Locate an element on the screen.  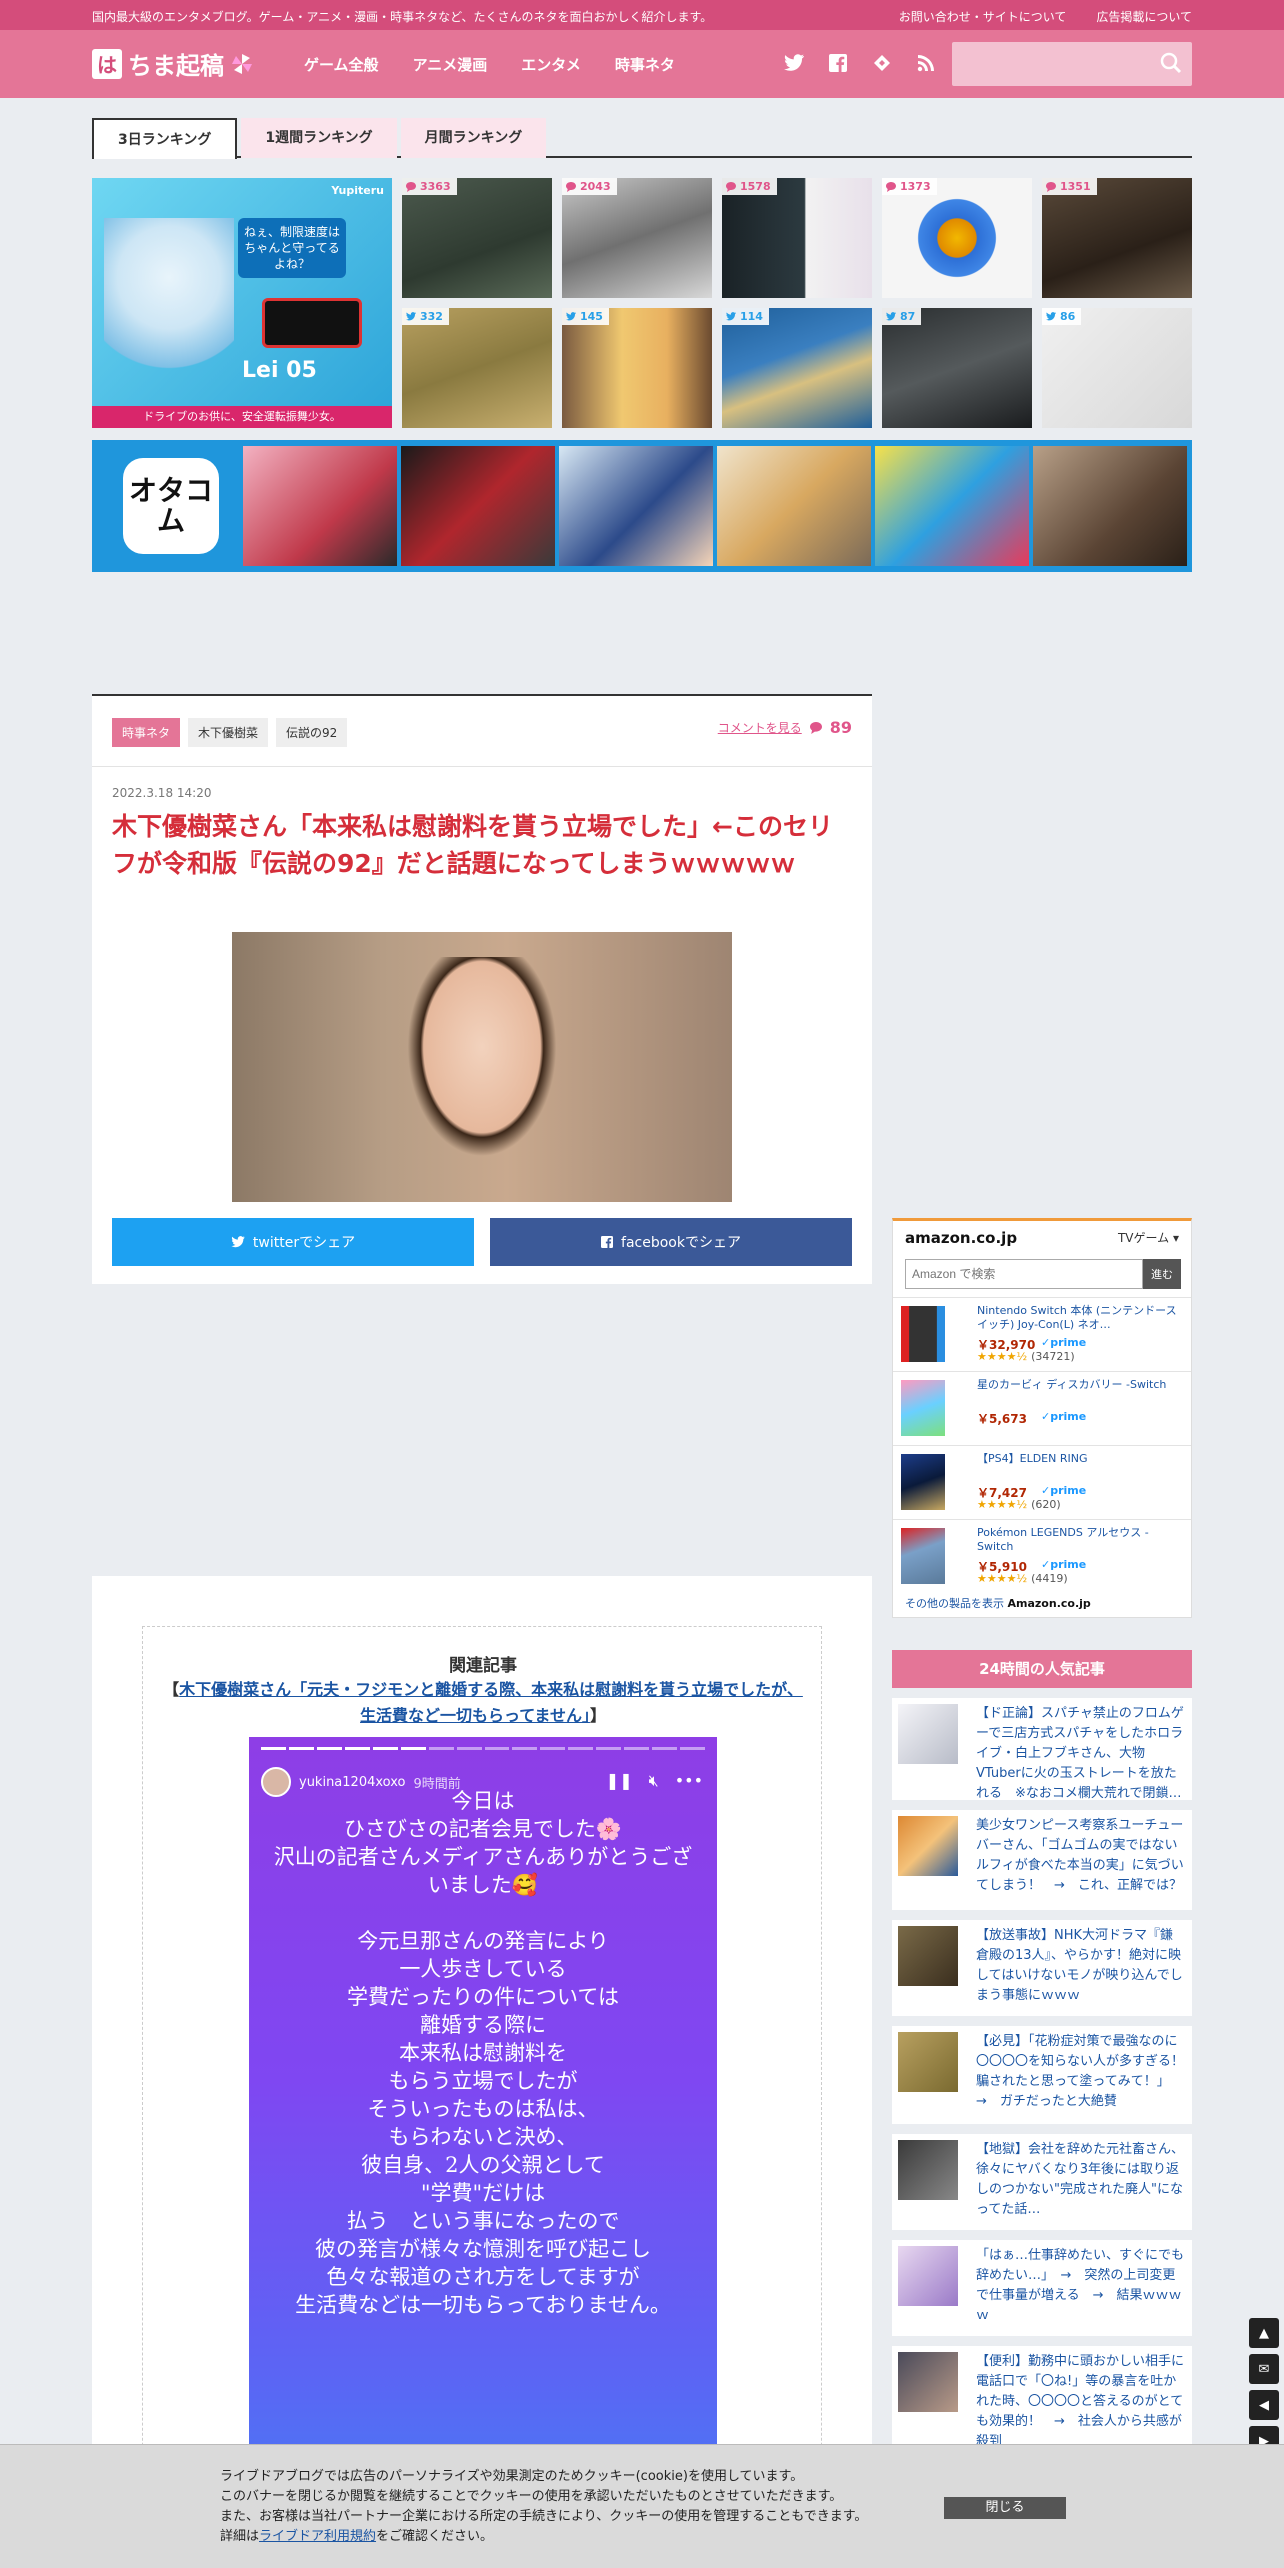
ranking-thumb: 86 is located at coordinates (1117, 368).